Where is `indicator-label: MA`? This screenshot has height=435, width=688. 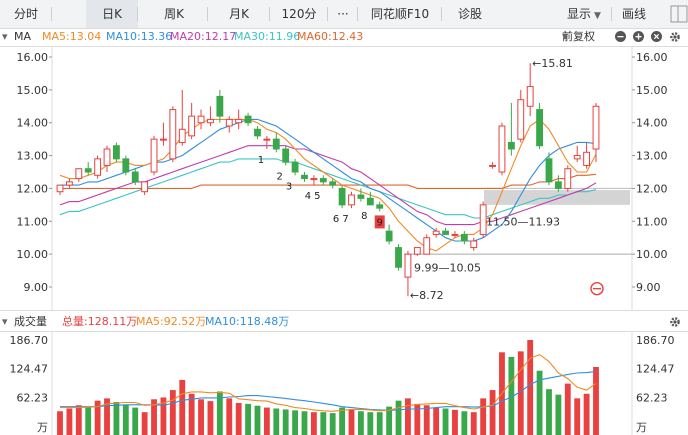
indicator-label: MA is located at coordinates (22, 37).